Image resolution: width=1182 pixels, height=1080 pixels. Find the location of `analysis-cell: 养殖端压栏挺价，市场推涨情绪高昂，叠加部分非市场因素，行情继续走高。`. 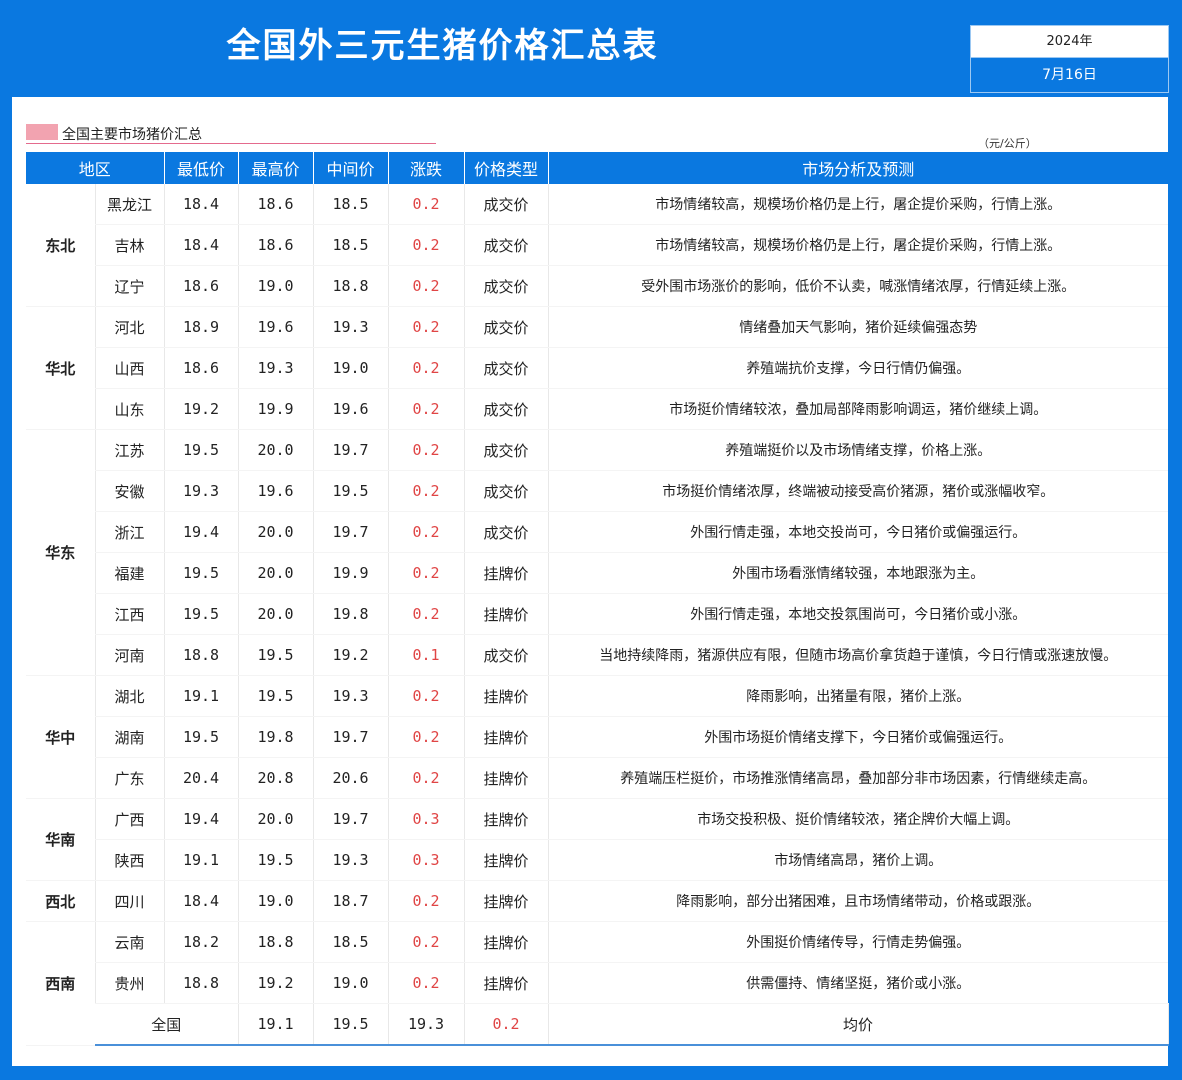

analysis-cell: 养殖端压栏挺价，市场推涨情绪高昂，叠加部分非市场因素，行情继续走高。 is located at coordinates (858, 778).